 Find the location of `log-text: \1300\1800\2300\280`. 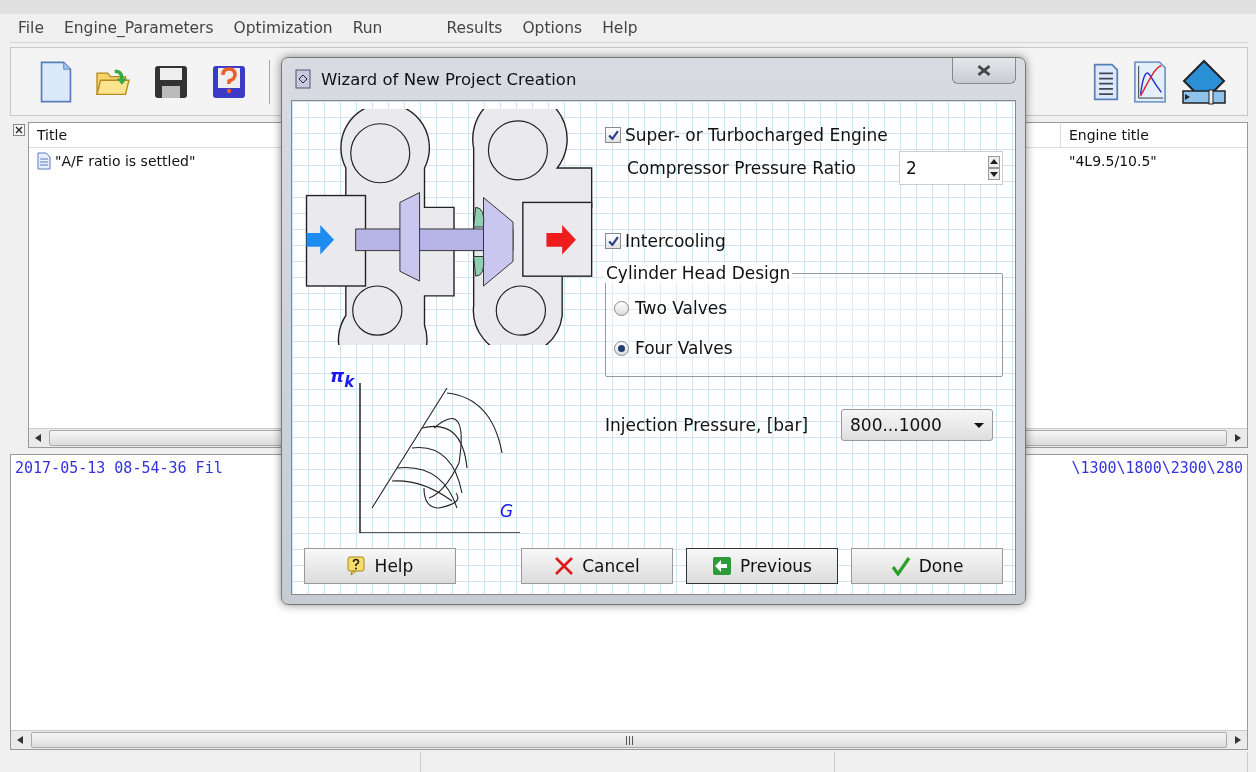

log-text: \1300\1800\2300\280 is located at coordinates (1157, 467).